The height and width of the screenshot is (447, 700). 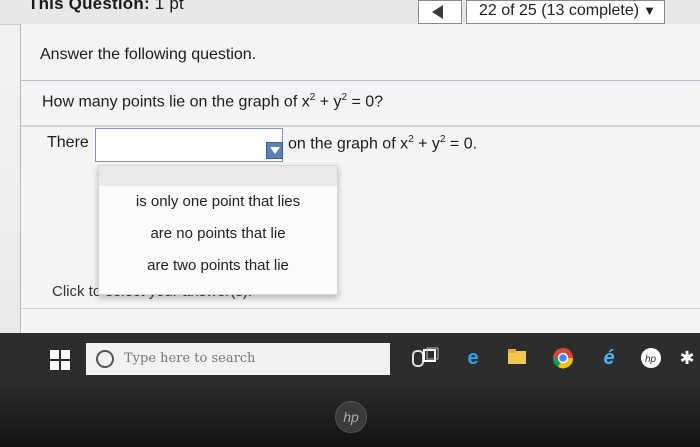 I want to click on arrow-left-icon, so click(x=437, y=12).